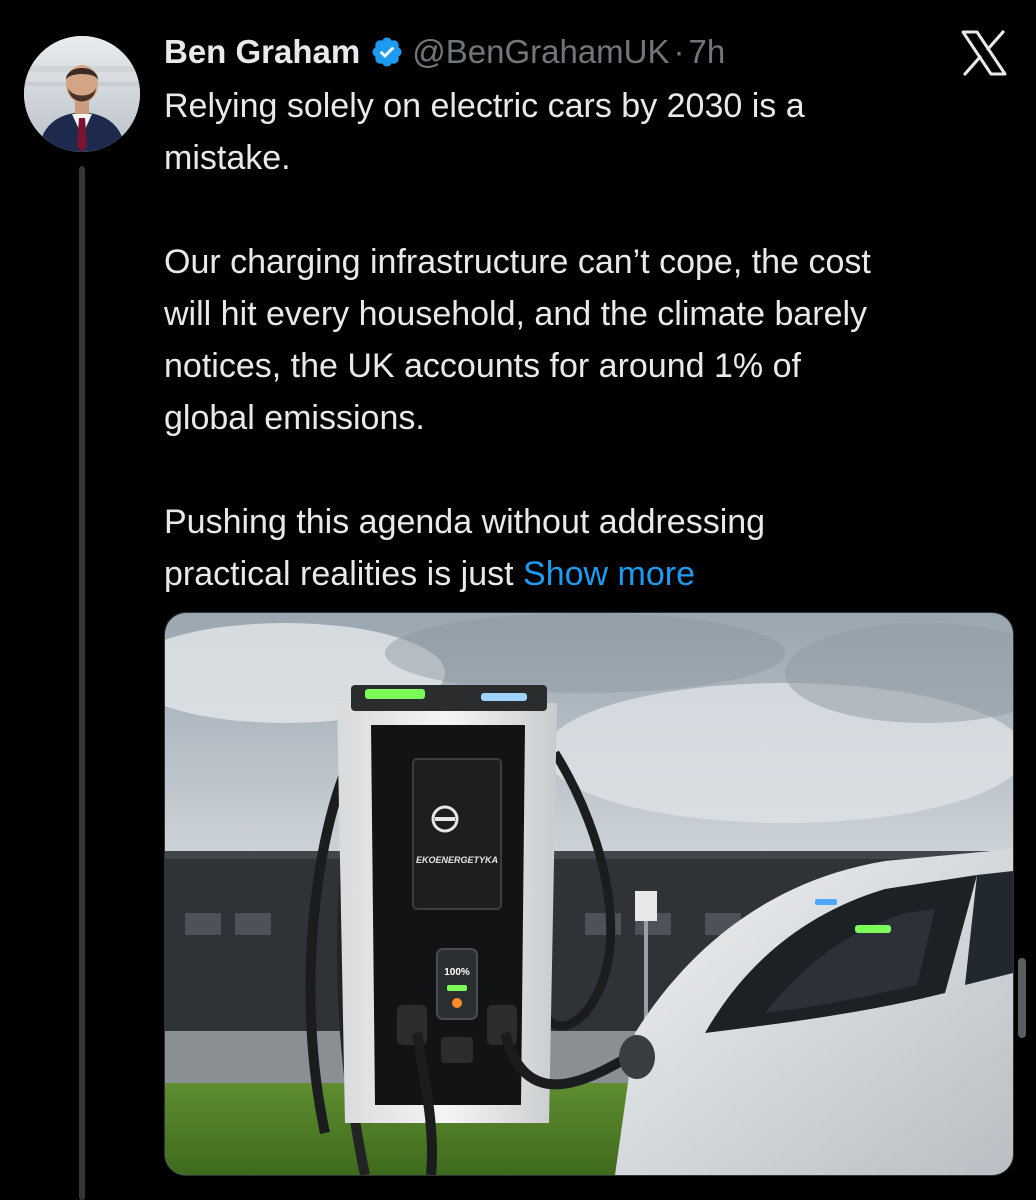 This screenshot has width=1036, height=1200. What do you see at coordinates (457, 972) in the screenshot?
I see `charge-level-readout: 100%` at bounding box center [457, 972].